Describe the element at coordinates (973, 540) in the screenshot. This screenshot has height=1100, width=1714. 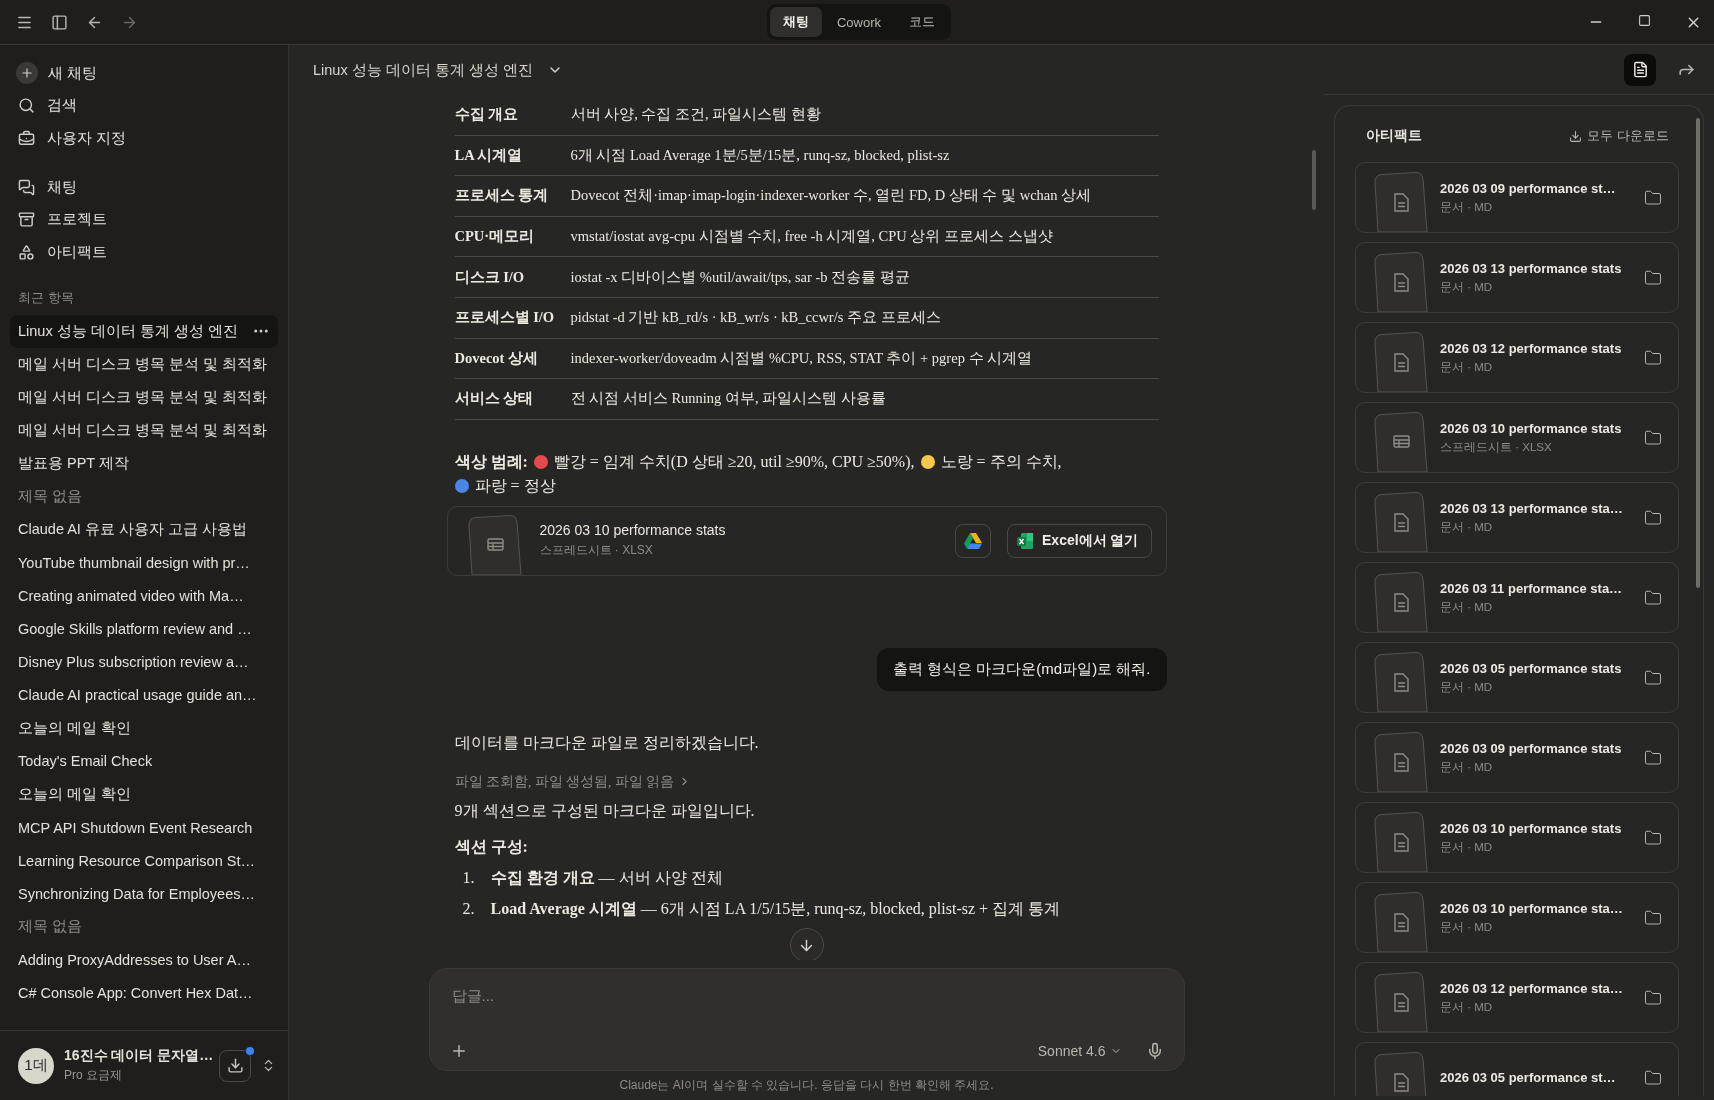
I see `drive-button` at that location.